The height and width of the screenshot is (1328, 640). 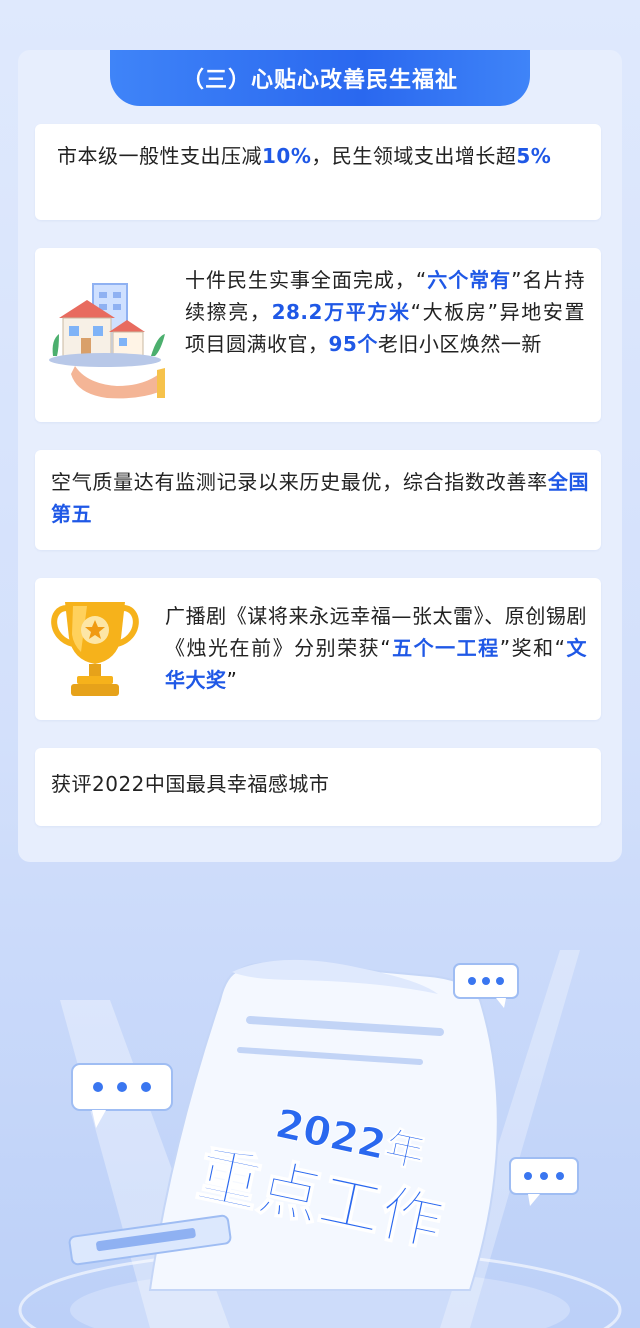 What do you see at coordinates (159, 156) in the screenshot?
I see `text-segment: 市本级一般性支出压减` at bounding box center [159, 156].